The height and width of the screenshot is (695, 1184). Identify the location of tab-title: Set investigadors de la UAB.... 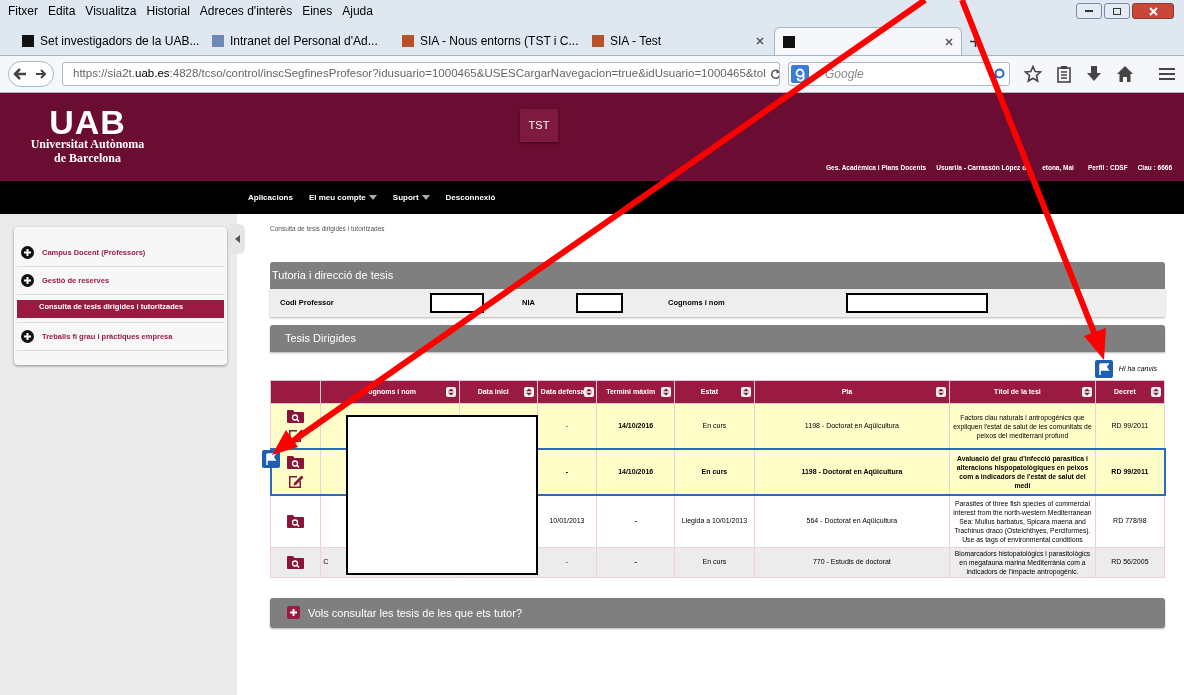
(120, 41).